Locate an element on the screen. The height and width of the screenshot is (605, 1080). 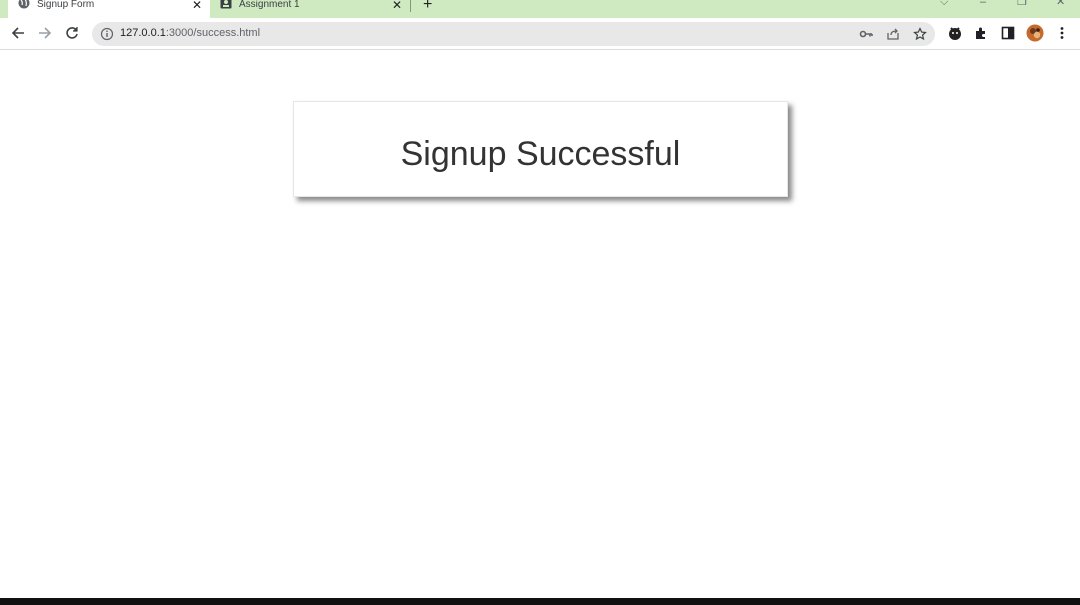
contact-card-icon is located at coordinates (226, 5).